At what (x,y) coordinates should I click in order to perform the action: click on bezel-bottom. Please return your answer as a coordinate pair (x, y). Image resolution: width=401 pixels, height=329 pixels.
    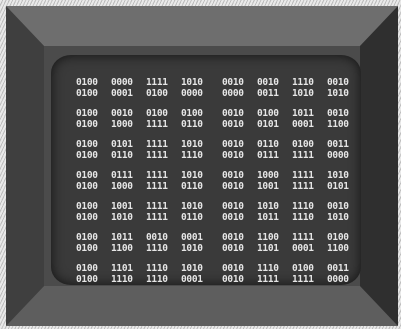
    Looking at the image, I should click on (202, 306).